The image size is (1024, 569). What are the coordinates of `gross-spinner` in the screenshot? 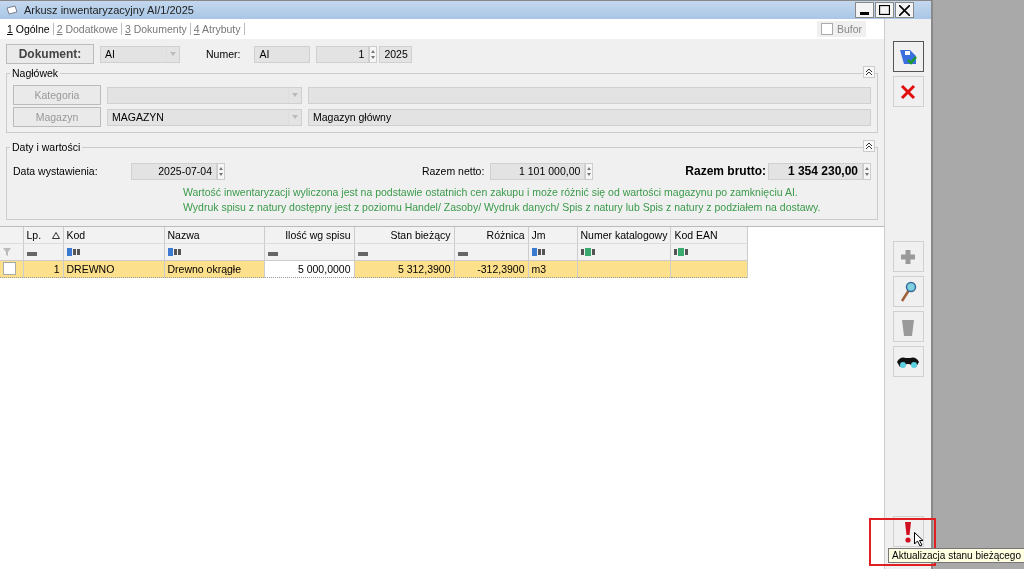 It's located at (867, 171).